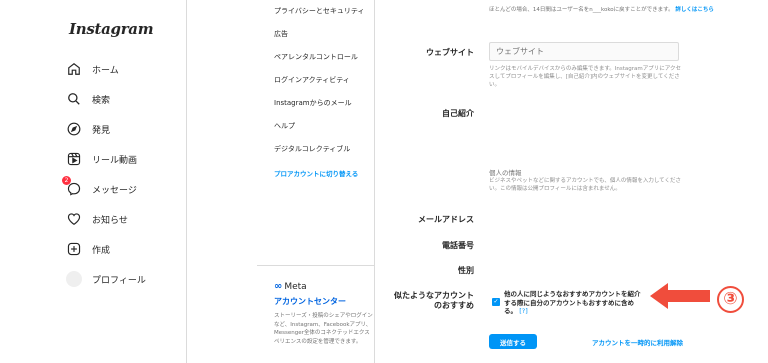  What do you see at coordinates (312, 149) in the screenshot?
I see `menu-item-digital-collectibles: デジタルコレクティブル` at bounding box center [312, 149].